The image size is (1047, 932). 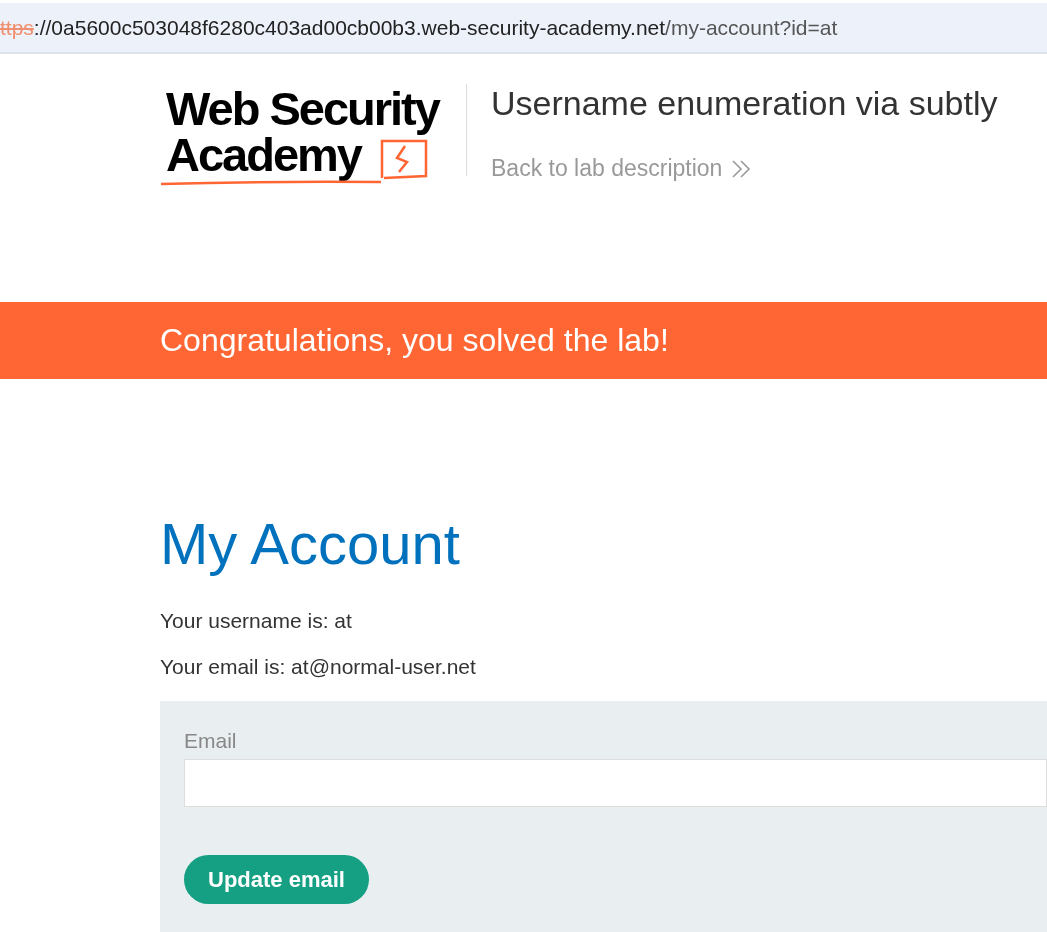 What do you see at coordinates (17, 27) in the screenshot?
I see `url-scheme: ttps` at bounding box center [17, 27].